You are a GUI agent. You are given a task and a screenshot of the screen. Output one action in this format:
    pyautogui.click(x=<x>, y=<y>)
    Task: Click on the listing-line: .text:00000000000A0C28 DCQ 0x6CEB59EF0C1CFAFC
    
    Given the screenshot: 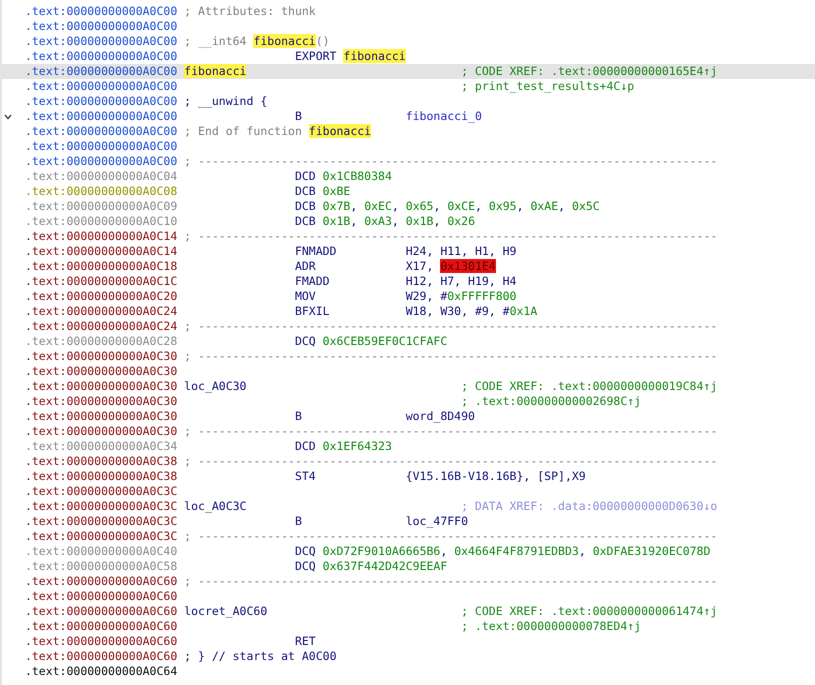 What is the action you would take?
    pyautogui.click(x=408, y=341)
    